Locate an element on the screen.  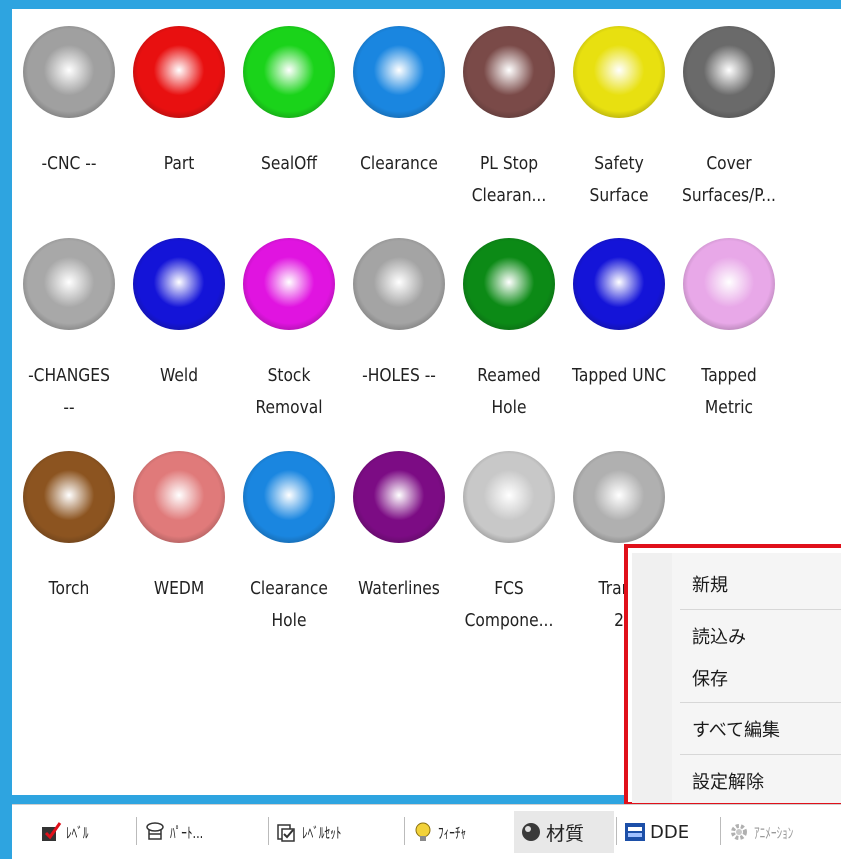
menu-item-new: 新規 is located at coordinates (710, 584).